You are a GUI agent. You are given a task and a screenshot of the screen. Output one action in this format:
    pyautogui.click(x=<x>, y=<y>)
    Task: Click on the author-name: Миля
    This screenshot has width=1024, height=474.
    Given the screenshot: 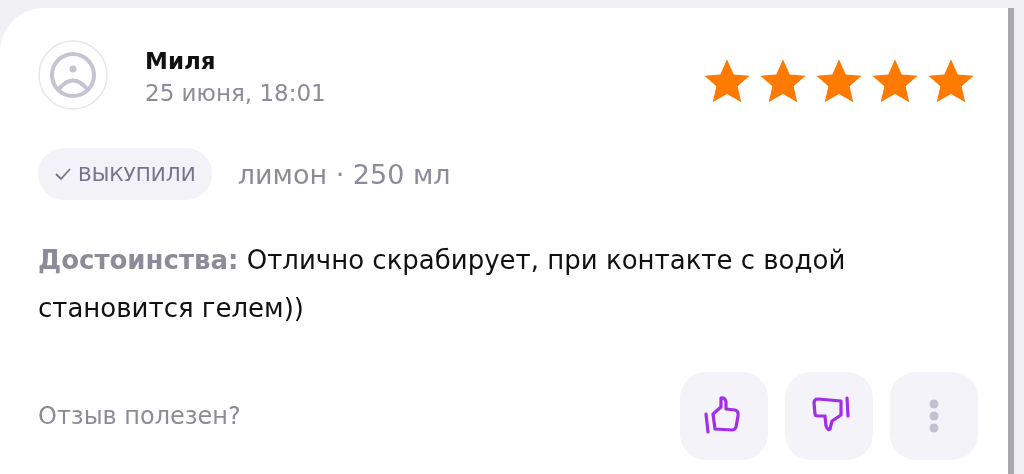 What is the action you would take?
    pyautogui.click(x=181, y=61)
    